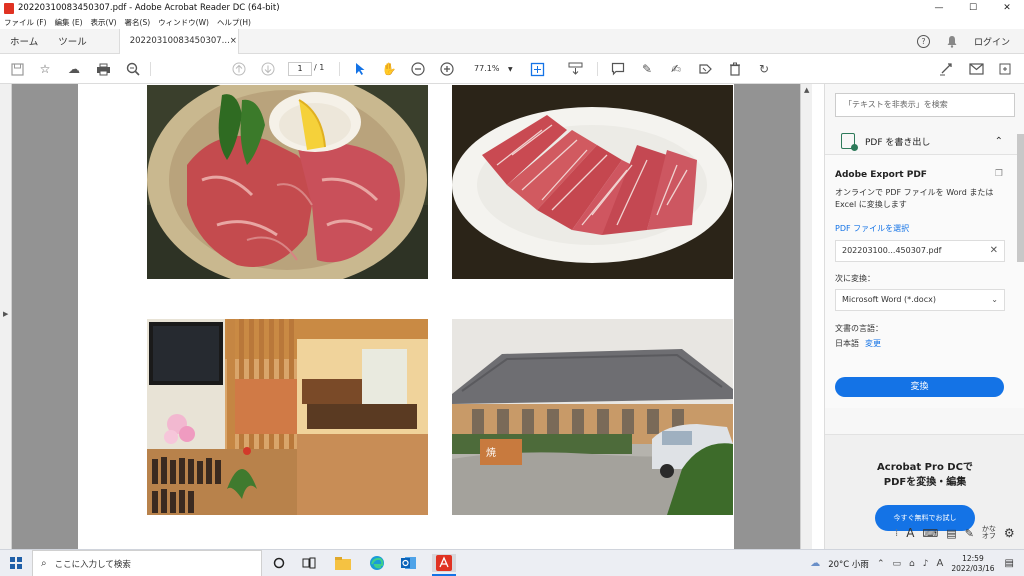 The height and width of the screenshot is (576, 1024). I want to click on ime-dictionary-icon: ▤, so click(951, 533).